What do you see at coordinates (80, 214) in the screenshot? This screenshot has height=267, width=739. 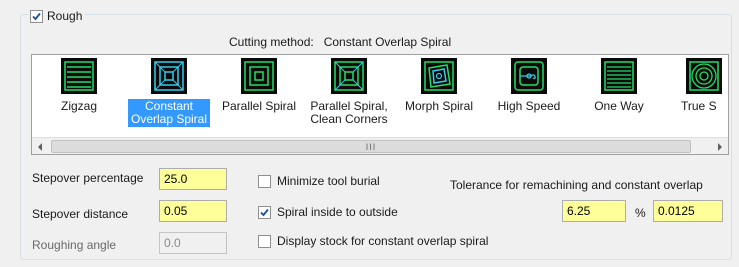 I see `stepover-distance-label: Stepover distance` at bounding box center [80, 214].